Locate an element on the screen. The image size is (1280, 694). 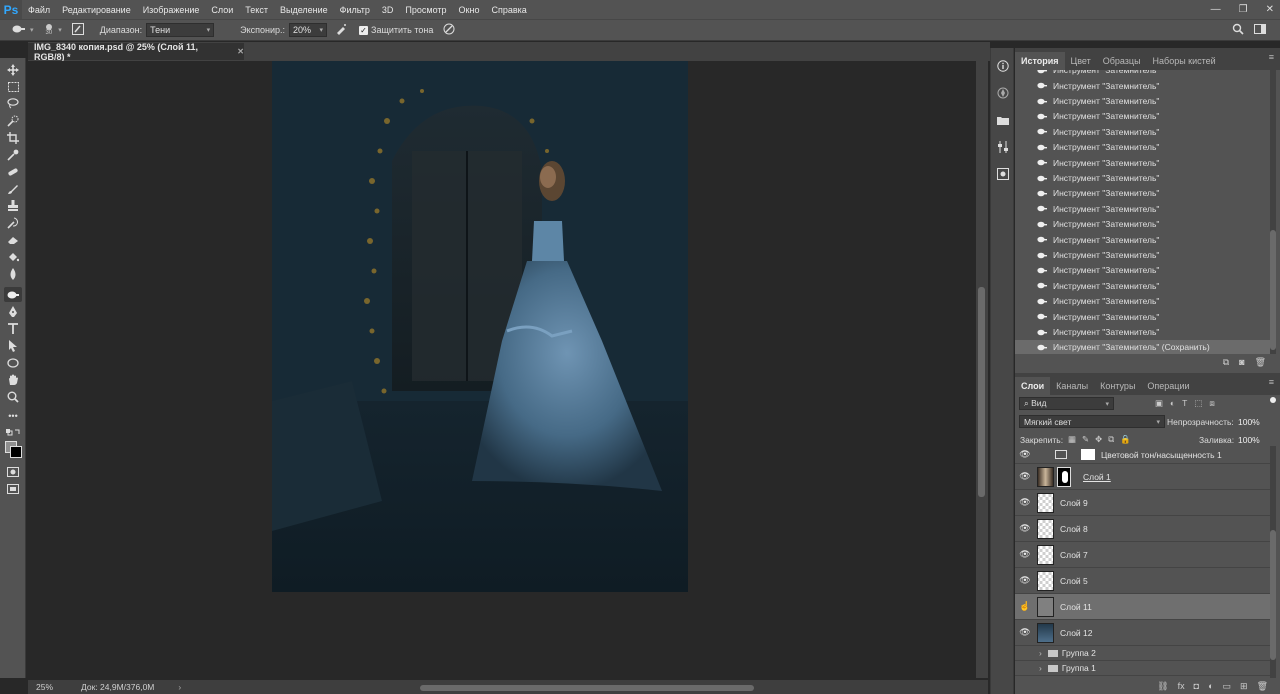
paint-bucket-tool-icon is located at coordinates (13, 256).